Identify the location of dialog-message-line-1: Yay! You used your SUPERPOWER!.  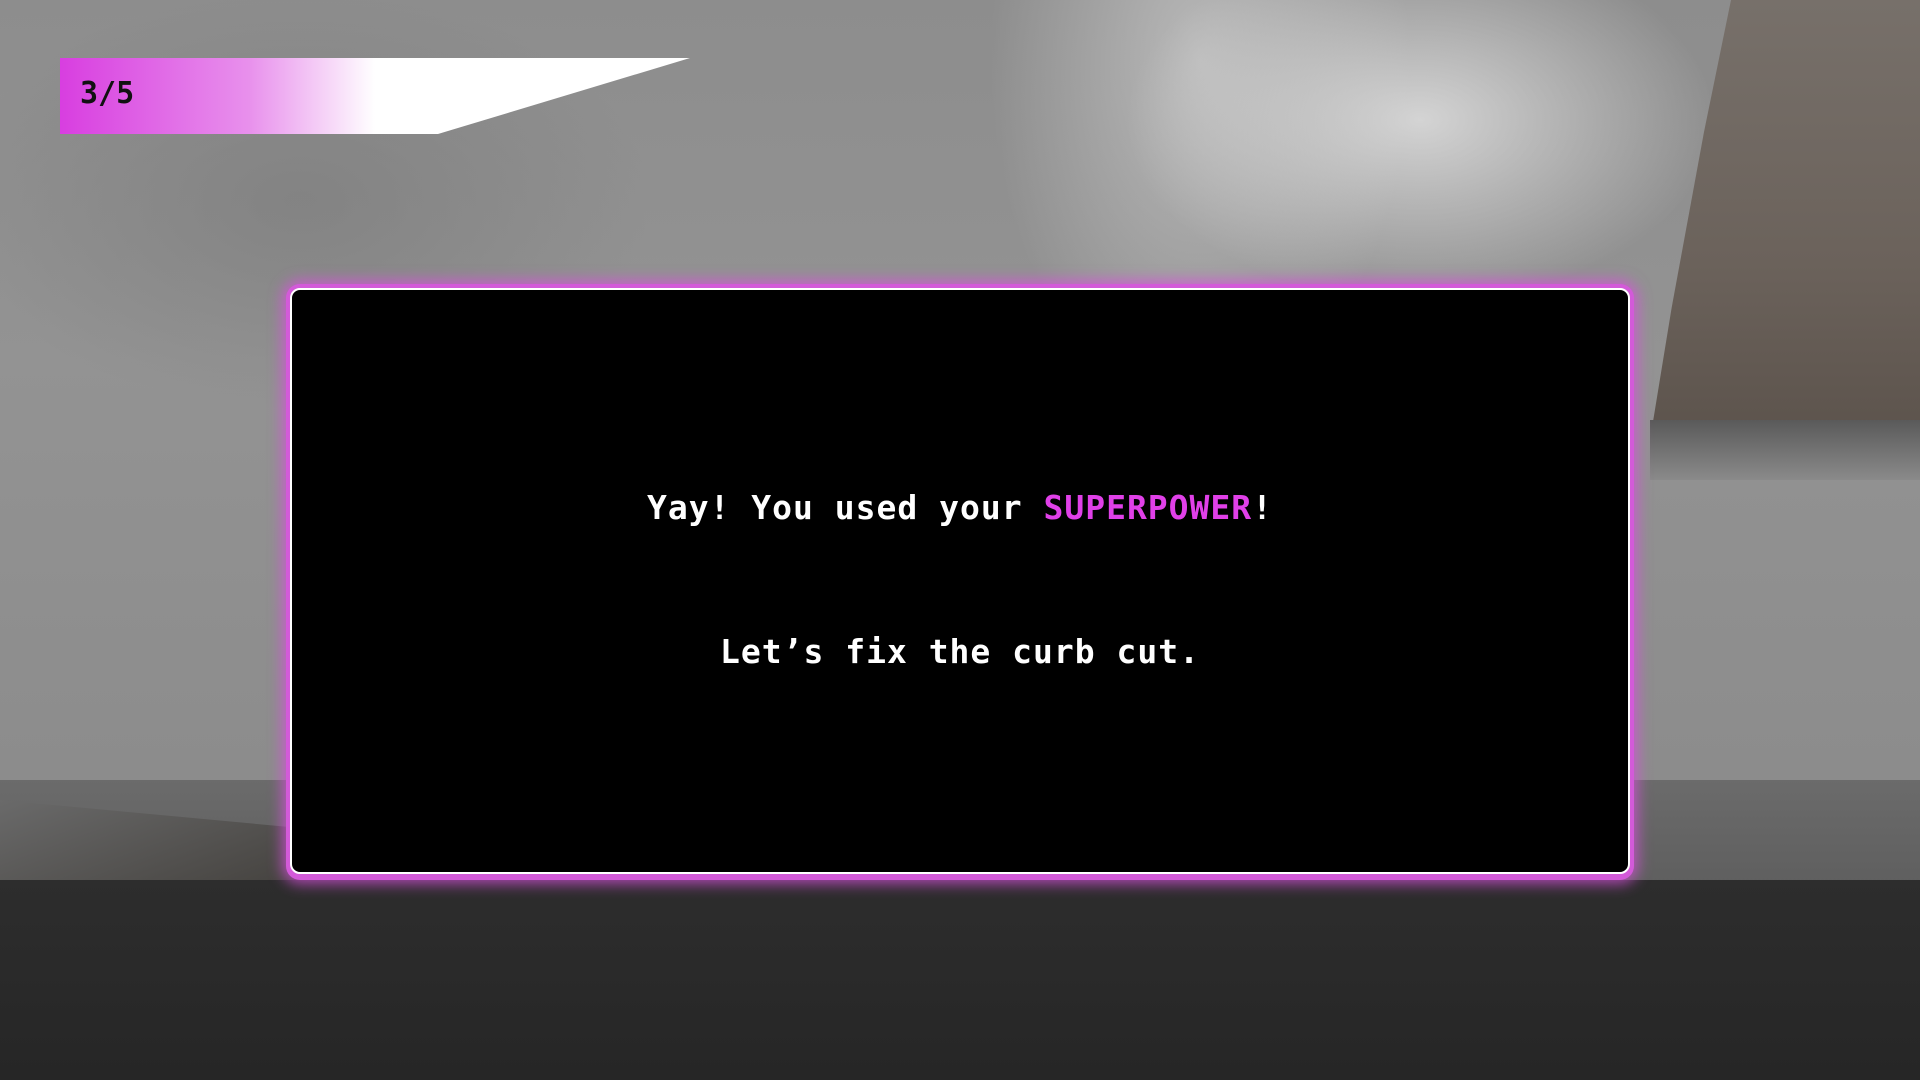
(960, 507).